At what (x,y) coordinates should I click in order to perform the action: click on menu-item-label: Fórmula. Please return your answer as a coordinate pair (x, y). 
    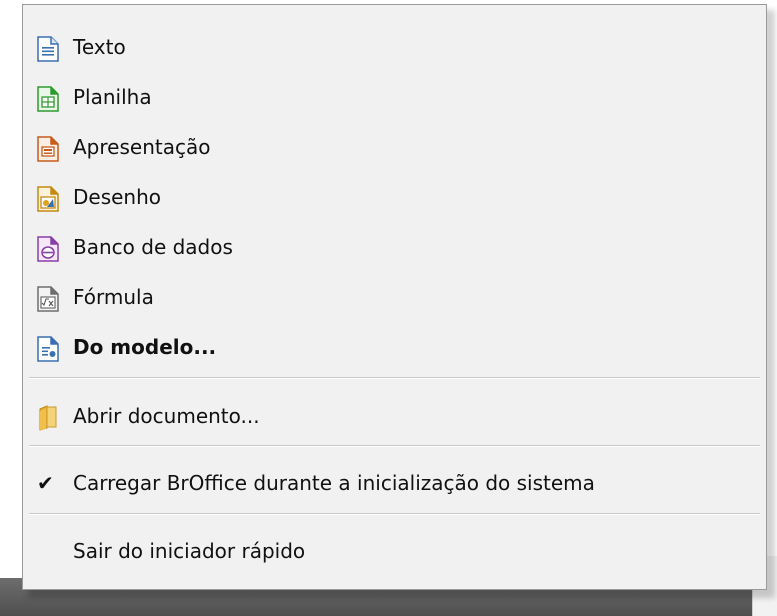
    Looking at the image, I should click on (113, 297).